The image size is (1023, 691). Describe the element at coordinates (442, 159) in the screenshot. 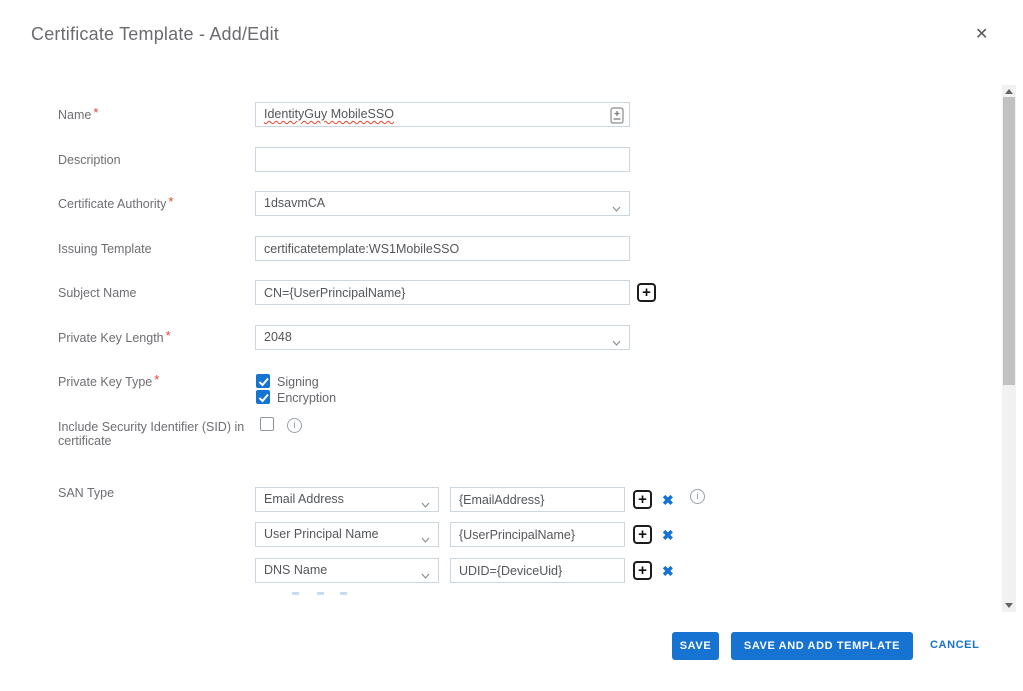

I see `description-field` at that location.